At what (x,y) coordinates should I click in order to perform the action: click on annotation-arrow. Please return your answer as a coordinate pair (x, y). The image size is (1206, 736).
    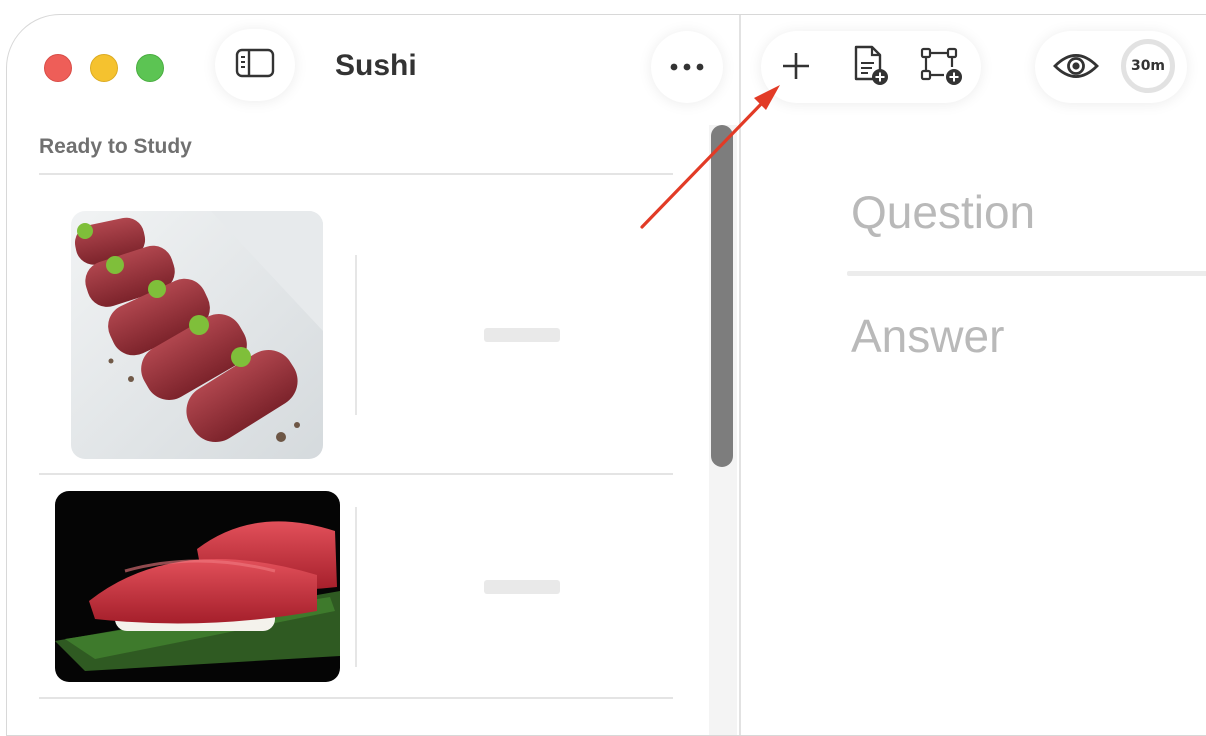
    Looking at the image, I should click on (710, 157).